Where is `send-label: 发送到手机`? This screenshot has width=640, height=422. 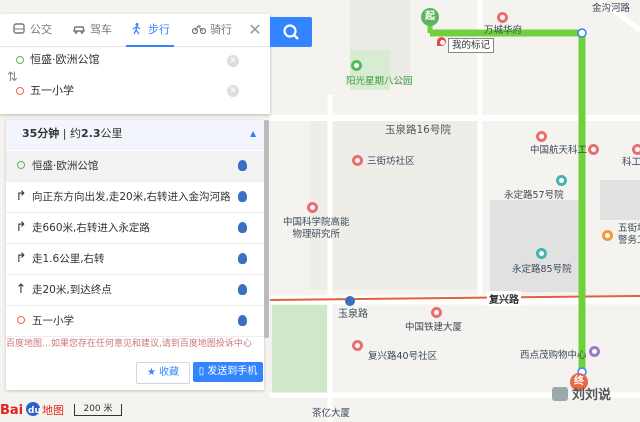 send-label: 发送到手机 is located at coordinates (232, 371).